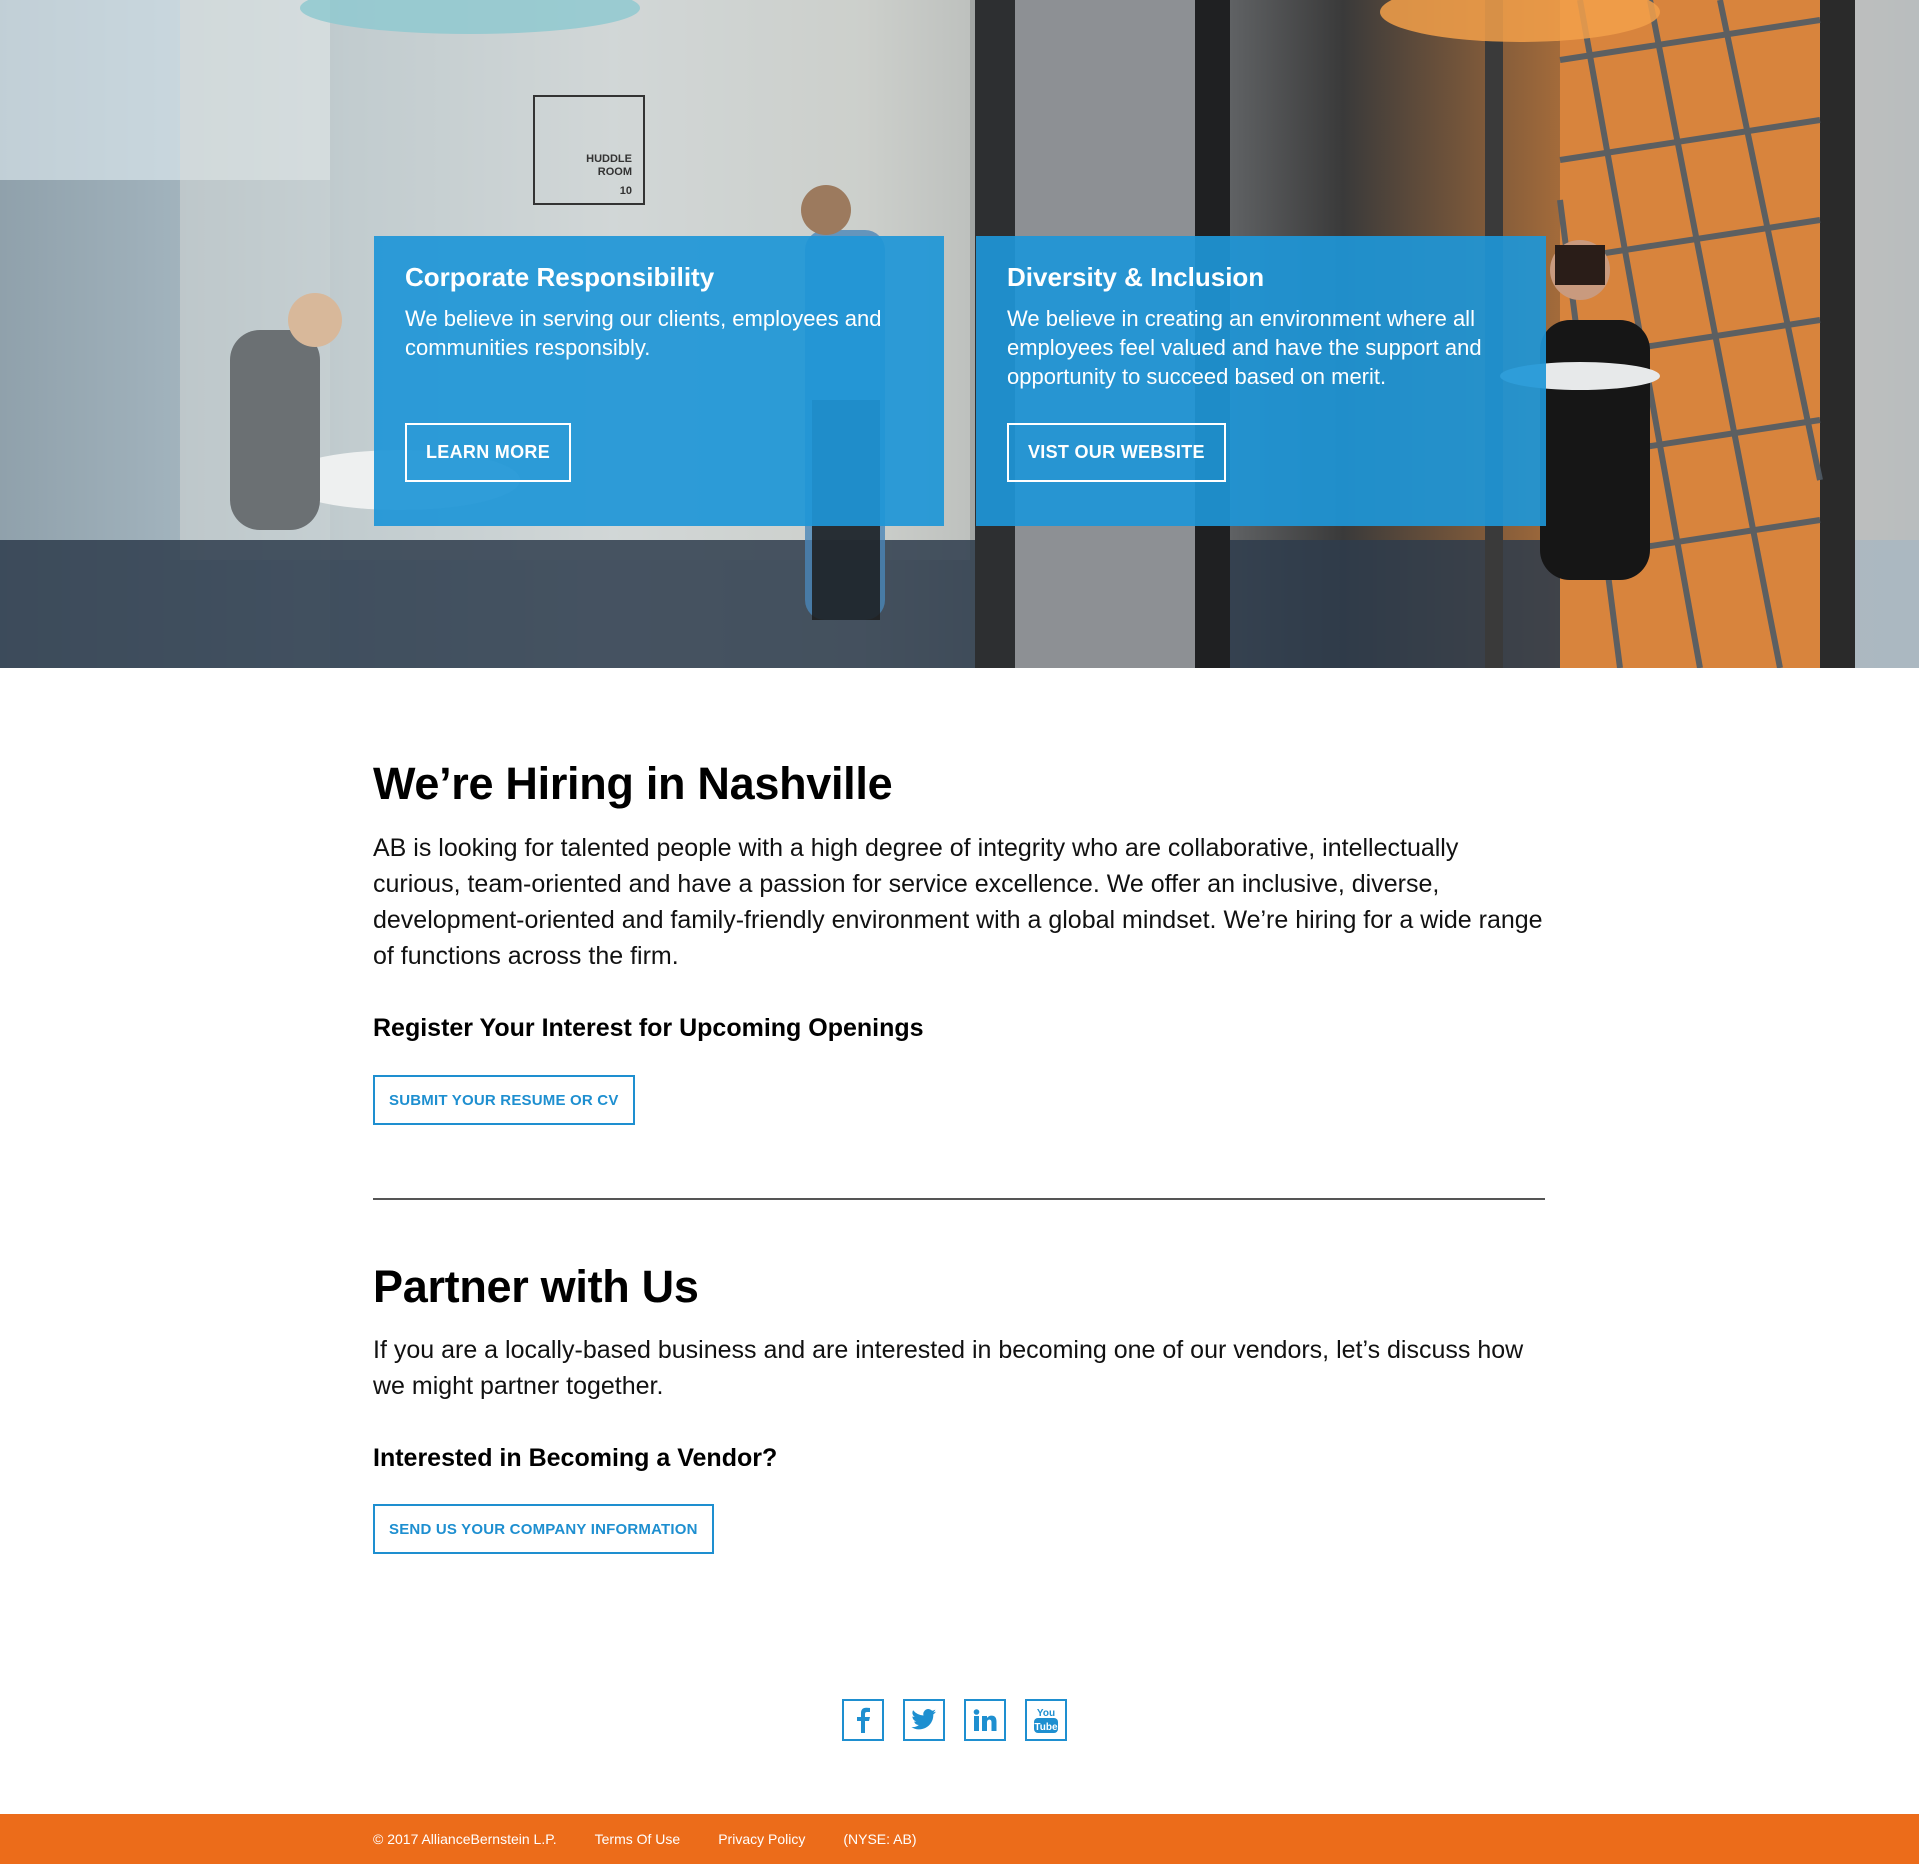 The height and width of the screenshot is (1864, 1919). What do you see at coordinates (536, 1286) in the screenshot?
I see `partner-title: Partner with Us` at bounding box center [536, 1286].